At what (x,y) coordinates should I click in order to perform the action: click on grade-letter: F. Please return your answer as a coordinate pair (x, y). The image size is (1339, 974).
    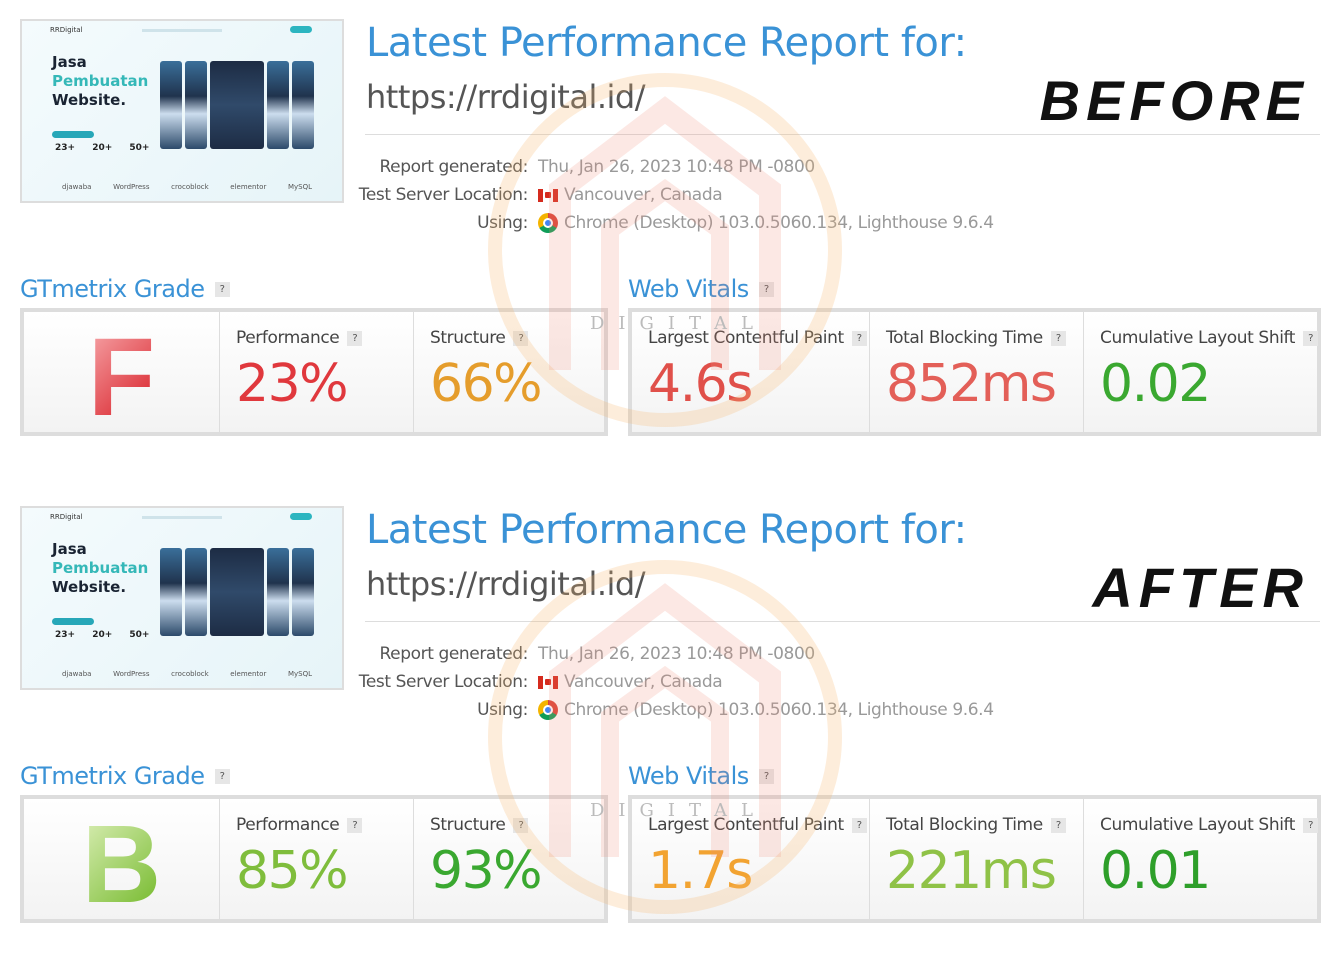
    Looking at the image, I should click on (121, 377).